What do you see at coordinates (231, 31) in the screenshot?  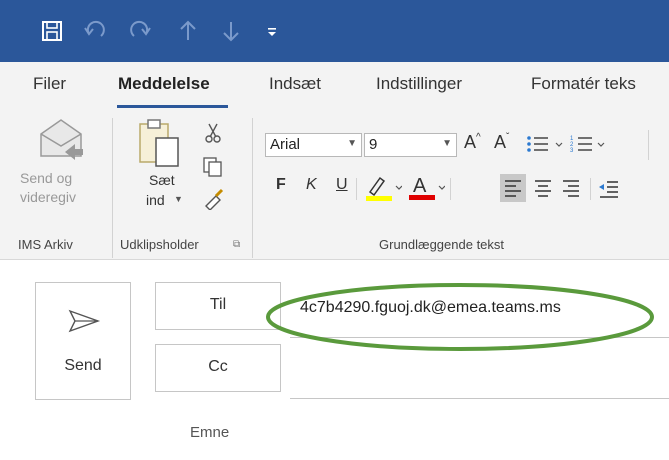 I see `down-arrow-icon` at bounding box center [231, 31].